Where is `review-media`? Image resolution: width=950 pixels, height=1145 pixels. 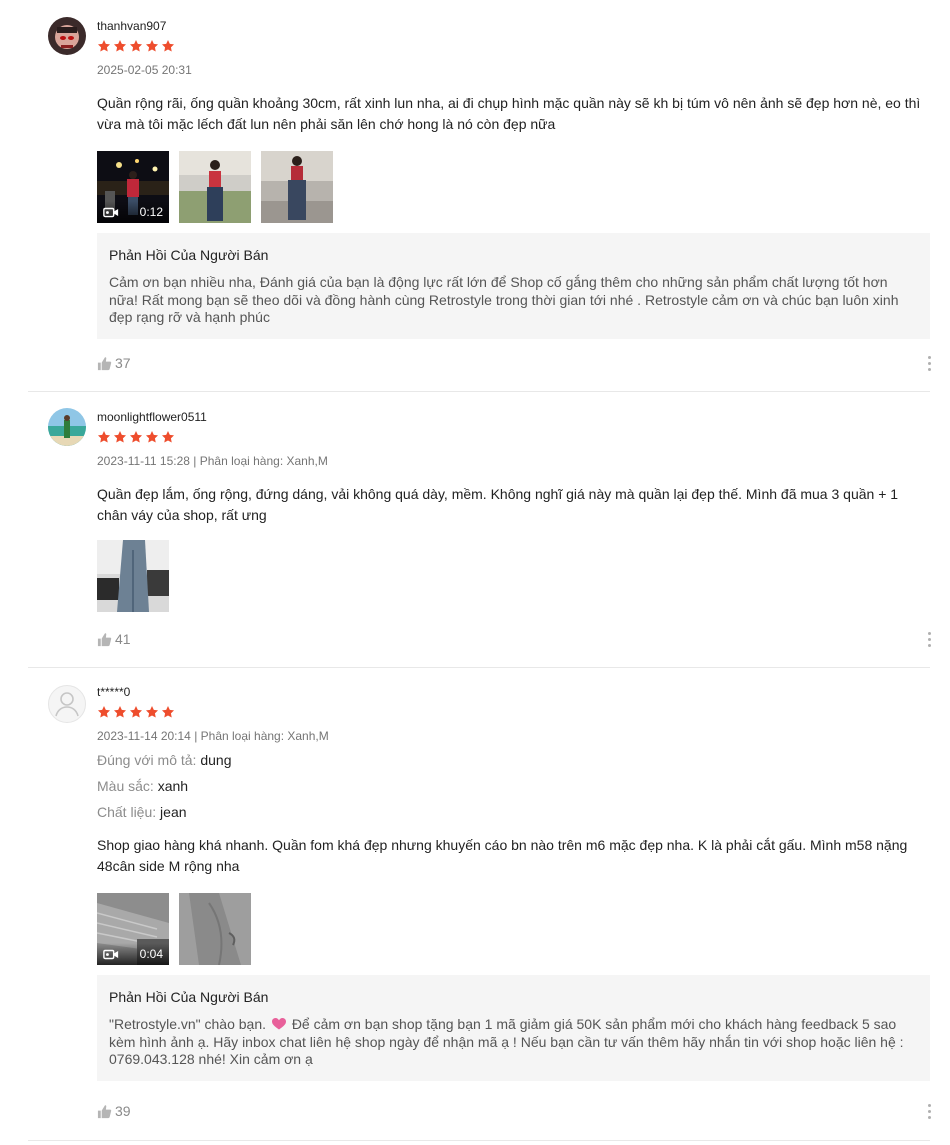
review-media is located at coordinates (513, 576).